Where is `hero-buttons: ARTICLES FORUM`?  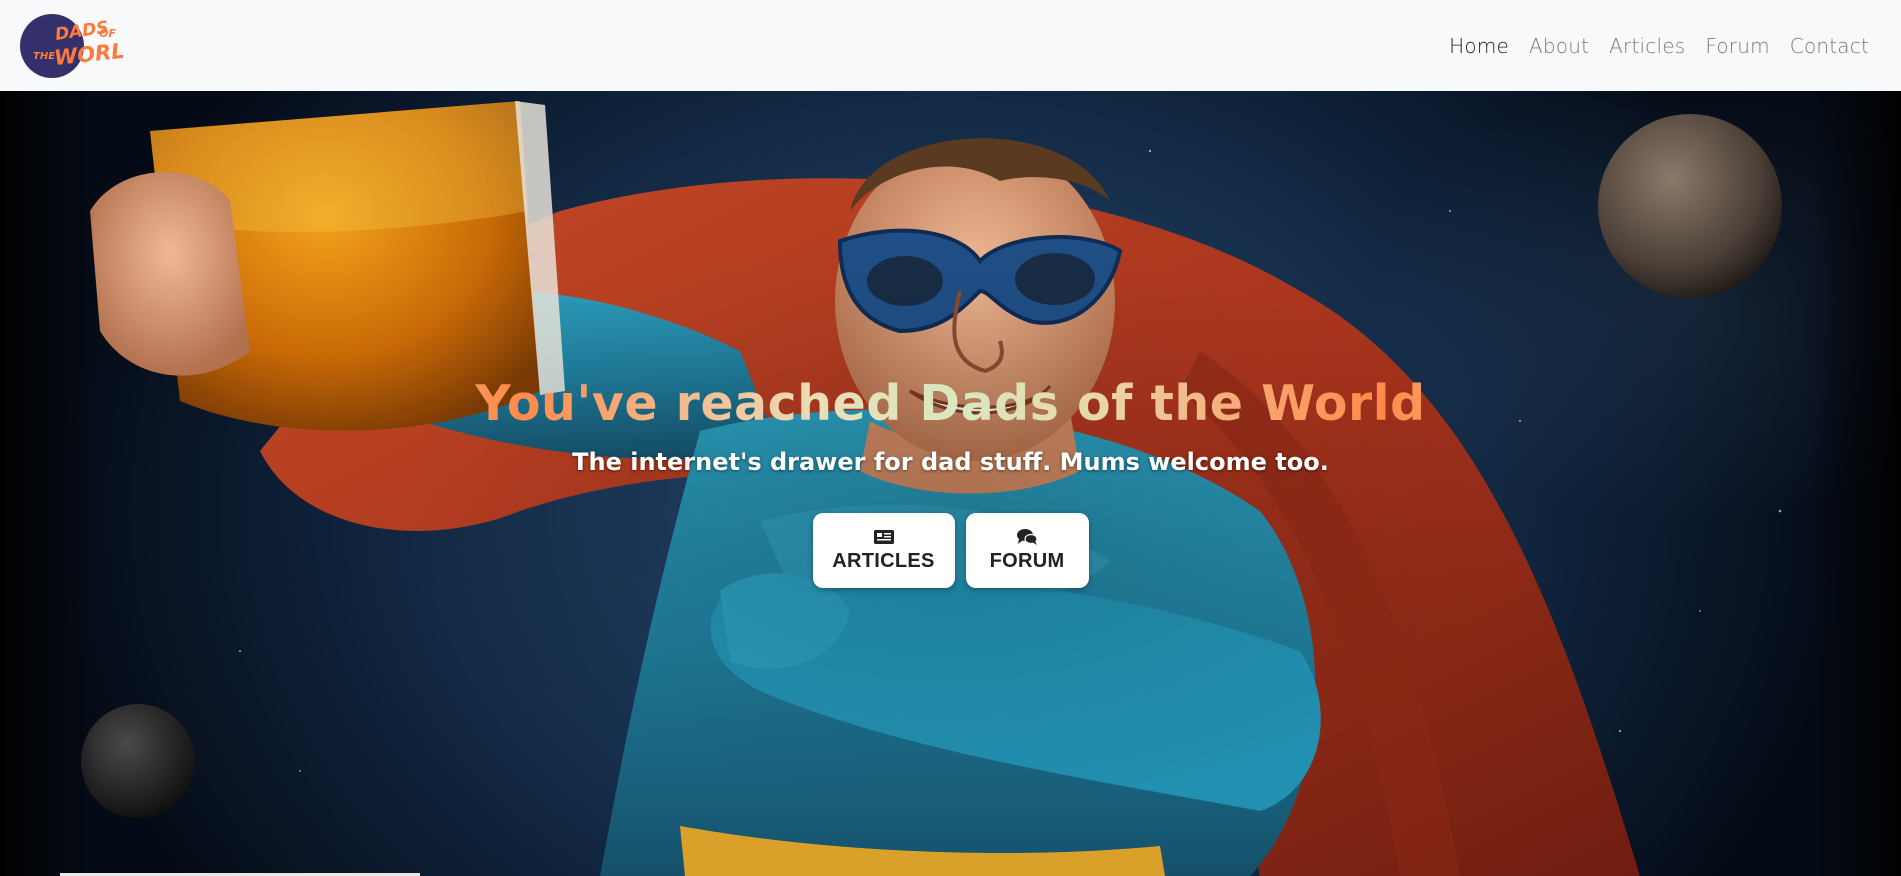
hero-buttons: ARTICLES FORUM is located at coordinates (950, 550).